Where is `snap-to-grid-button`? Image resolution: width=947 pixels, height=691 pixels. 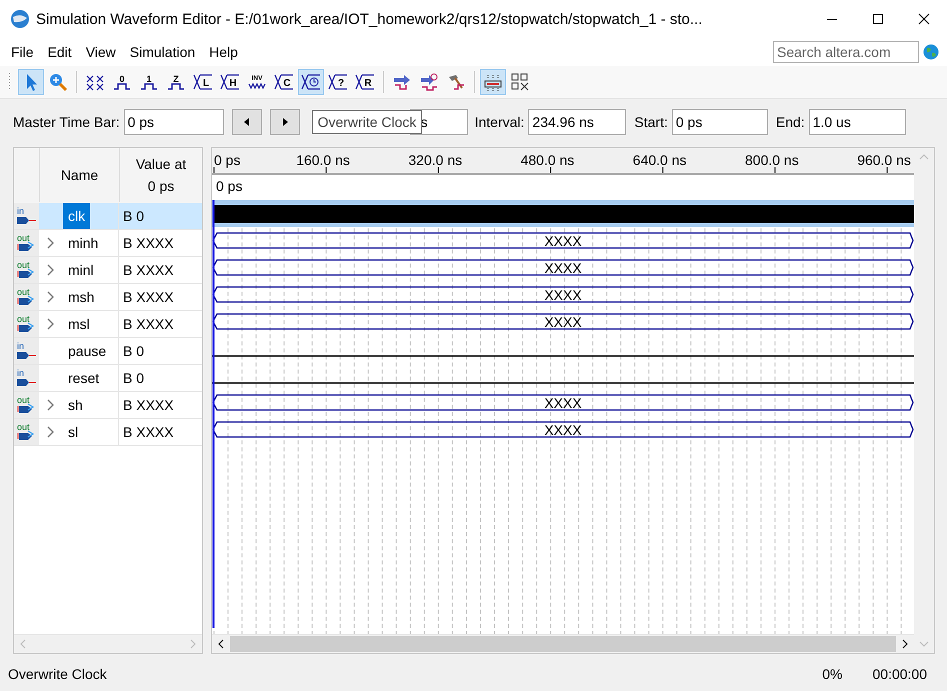
snap-to-grid-button is located at coordinates (493, 82).